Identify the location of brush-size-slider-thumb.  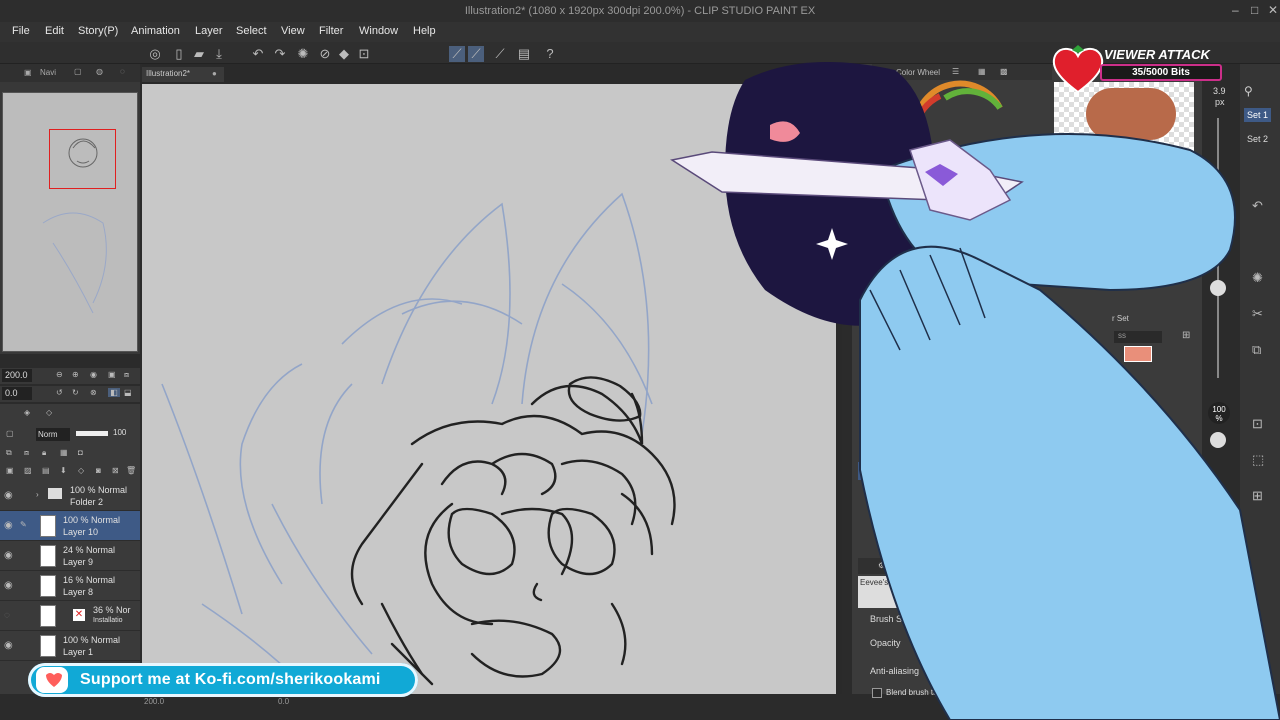
(1218, 288).